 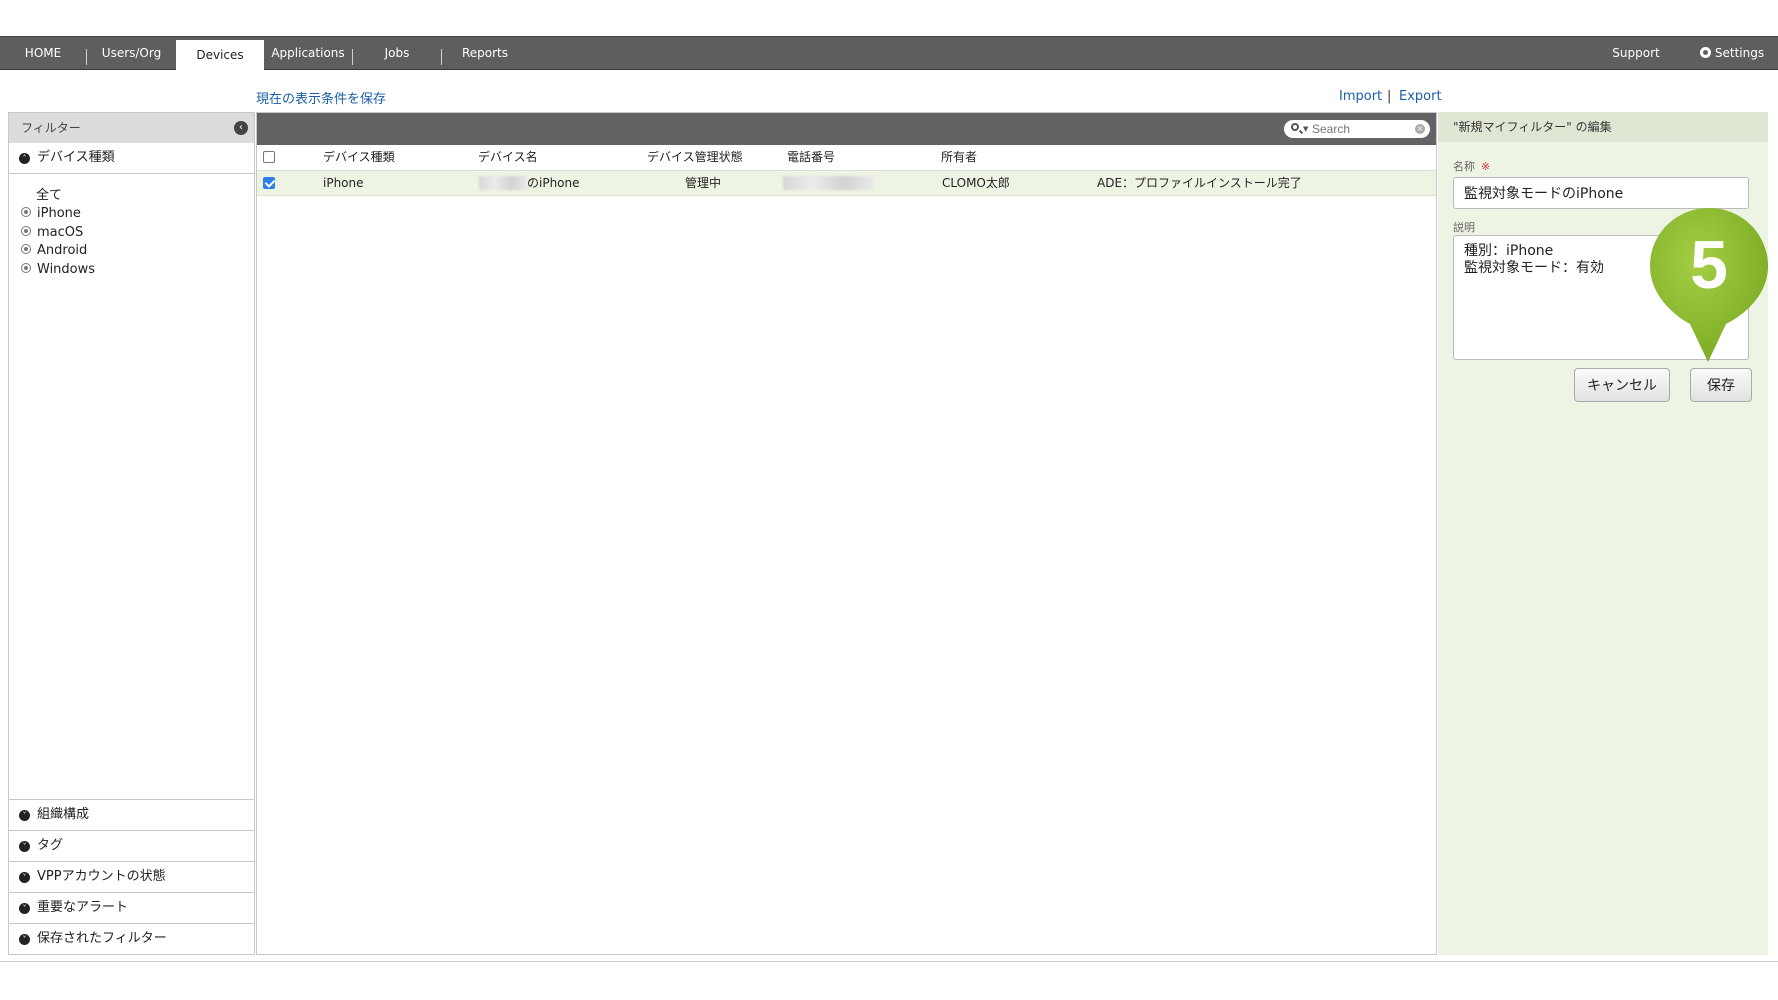 I want to click on tab-reports: Reports, so click(x=485, y=53).